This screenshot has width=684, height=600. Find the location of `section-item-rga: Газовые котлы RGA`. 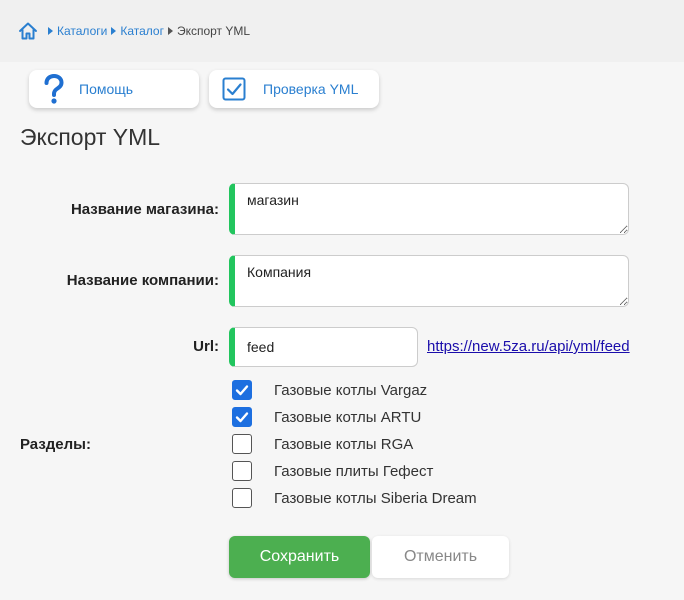

section-item-rga: Газовые котлы RGA is located at coordinates (322, 444).